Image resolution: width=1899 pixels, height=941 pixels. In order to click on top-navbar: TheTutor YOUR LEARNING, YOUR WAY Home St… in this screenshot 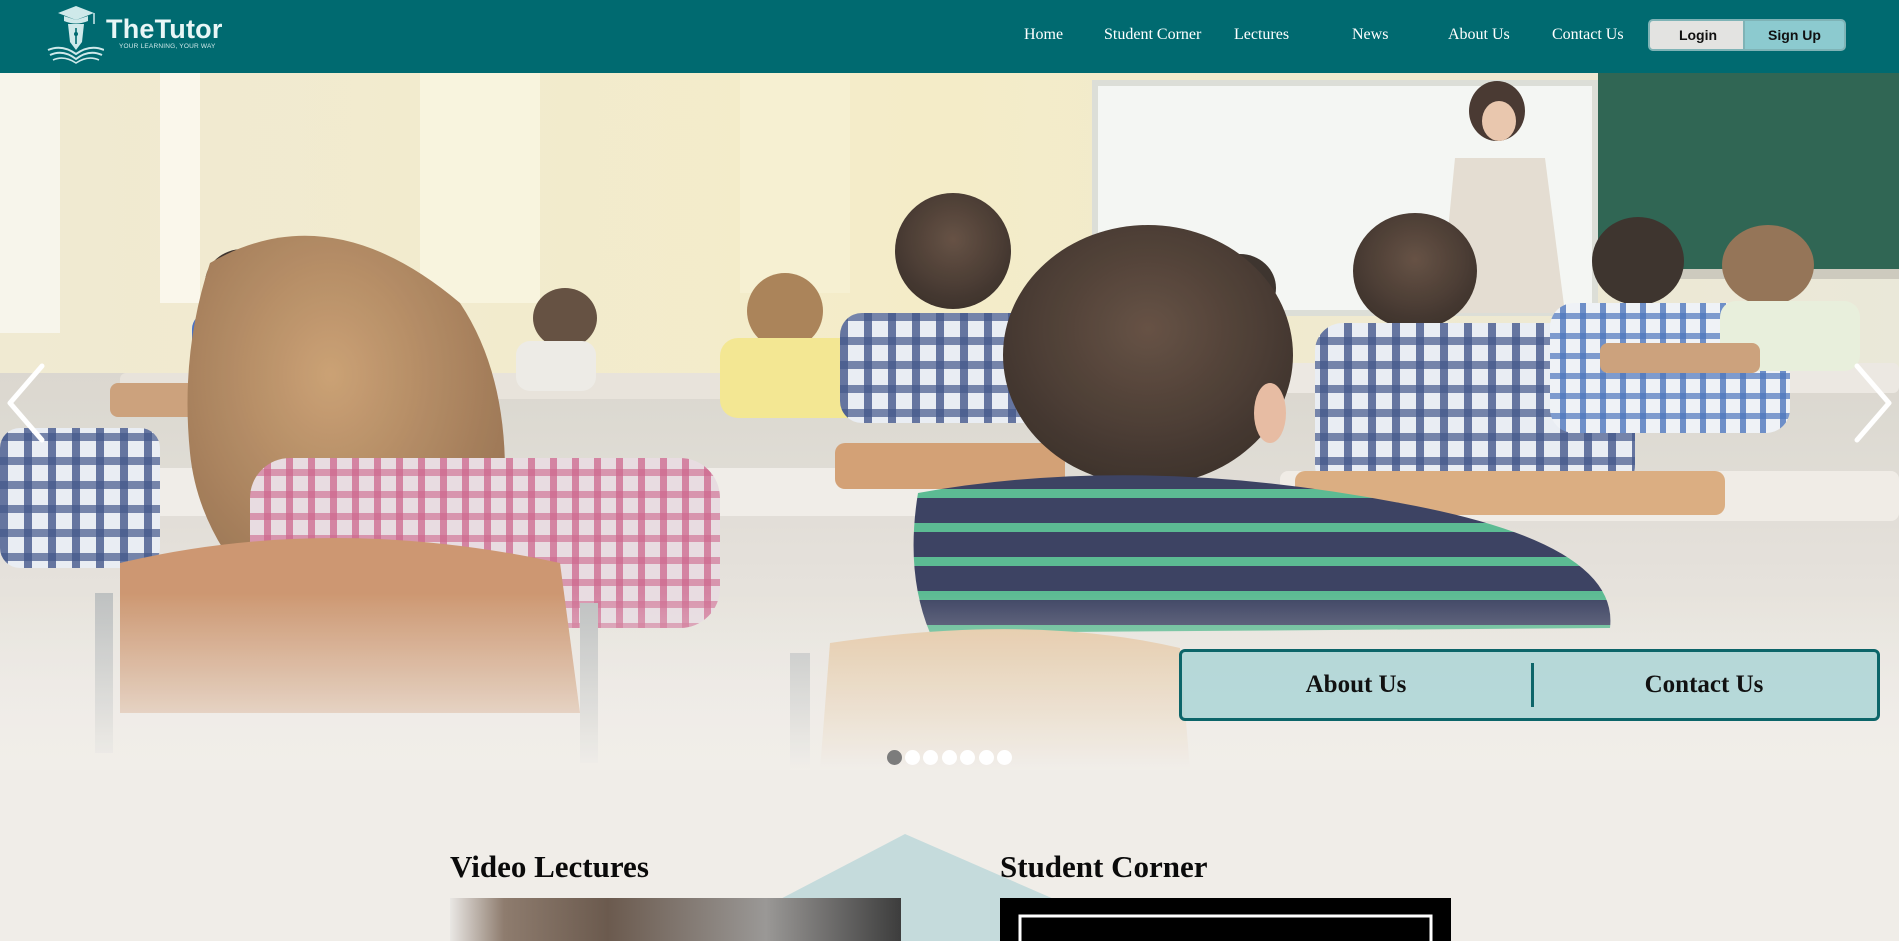, I will do `click(949, 36)`.